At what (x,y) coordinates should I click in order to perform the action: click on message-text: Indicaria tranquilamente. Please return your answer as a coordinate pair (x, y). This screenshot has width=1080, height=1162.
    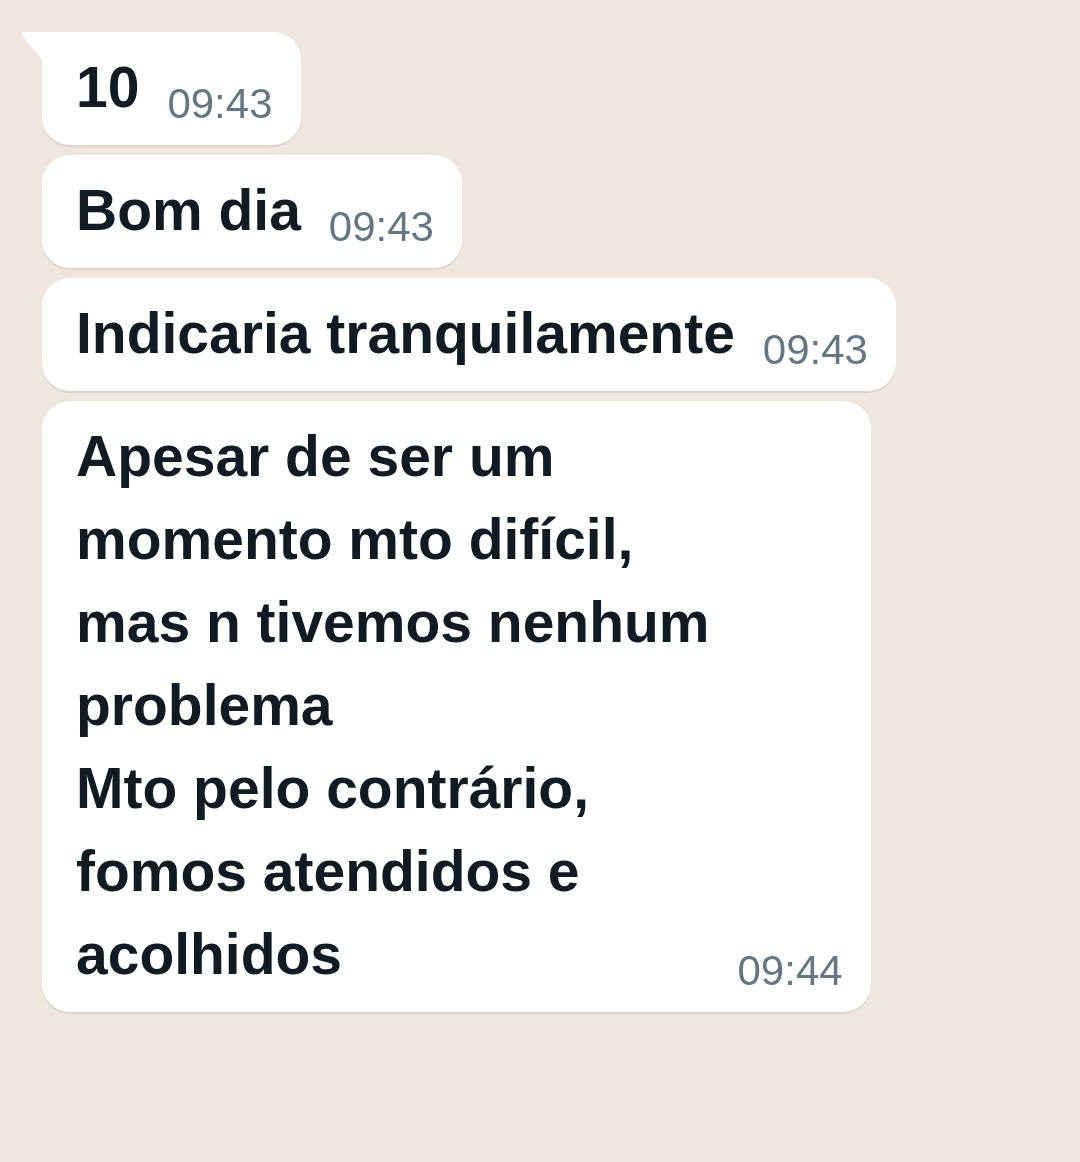
    Looking at the image, I should click on (405, 333).